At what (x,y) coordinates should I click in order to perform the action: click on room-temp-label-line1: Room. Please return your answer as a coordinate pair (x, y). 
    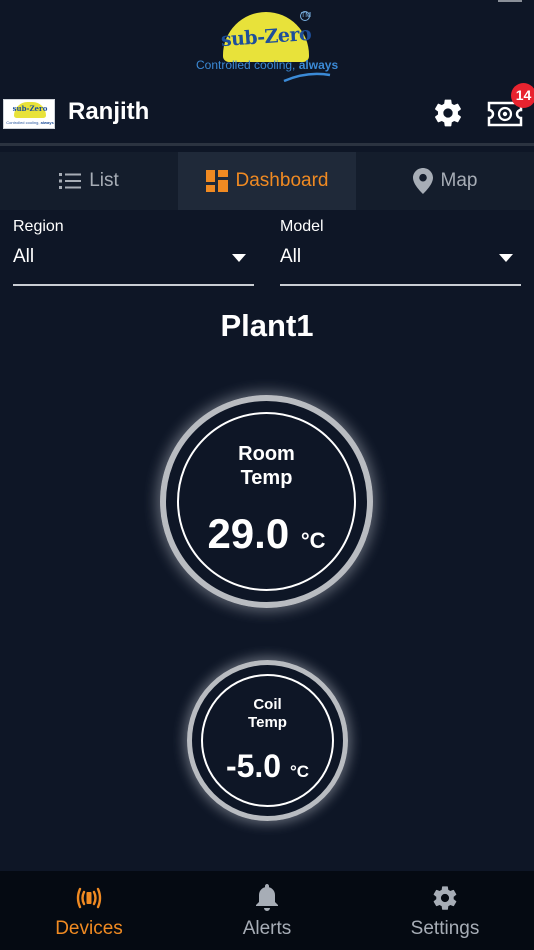
    Looking at the image, I should click on (266, 454).